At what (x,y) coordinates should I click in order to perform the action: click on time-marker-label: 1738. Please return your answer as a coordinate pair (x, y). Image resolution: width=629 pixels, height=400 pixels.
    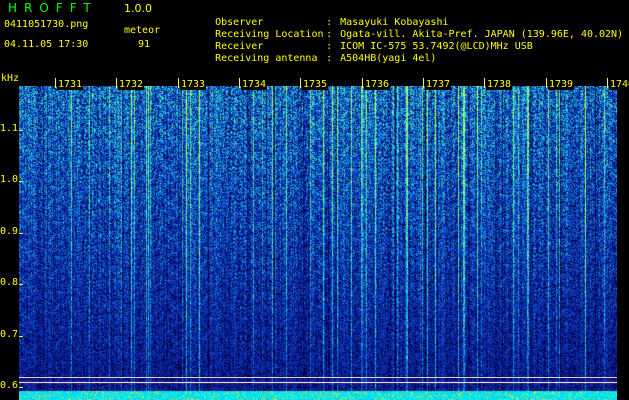
    Looking at the image, I should click on (499, 84).